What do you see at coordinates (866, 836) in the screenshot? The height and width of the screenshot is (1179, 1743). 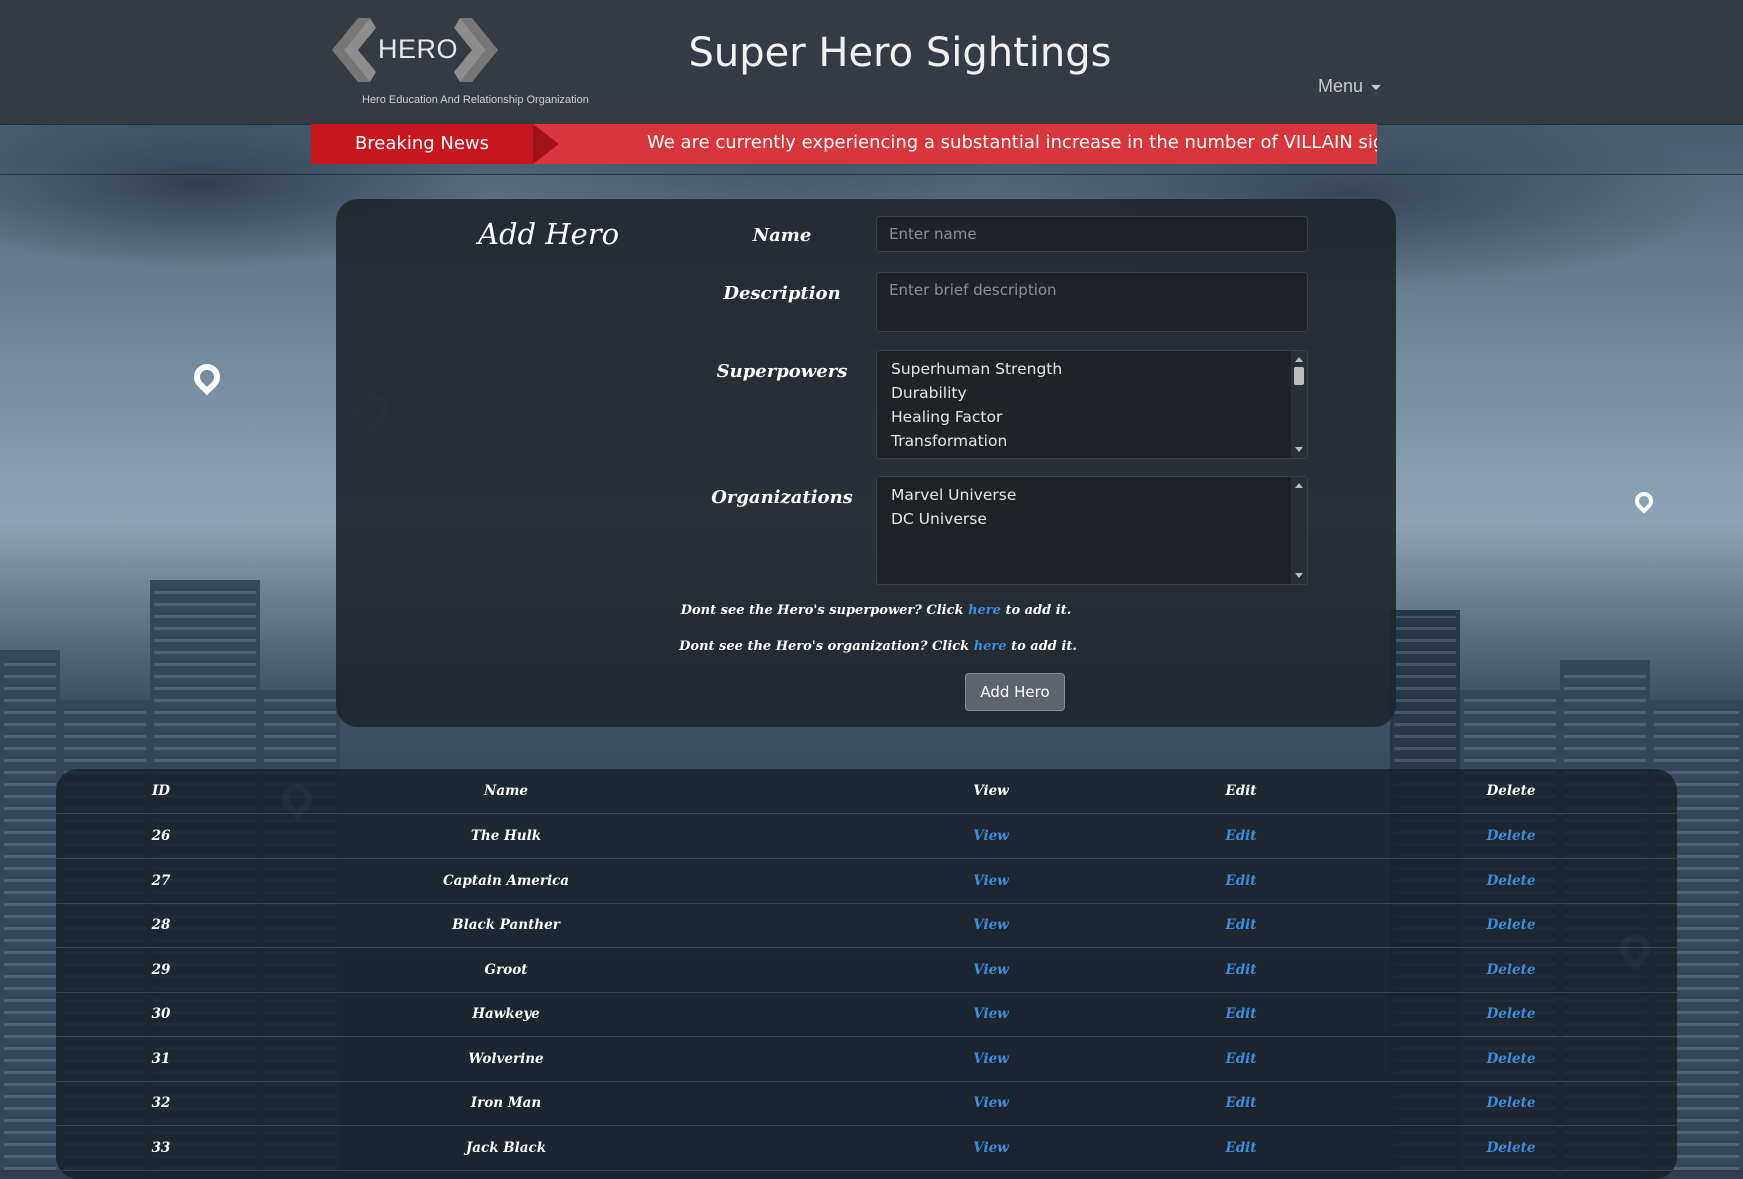 I see `table-row: 26 The Hulk View Edit Delete` at bounding box center [866, 836].